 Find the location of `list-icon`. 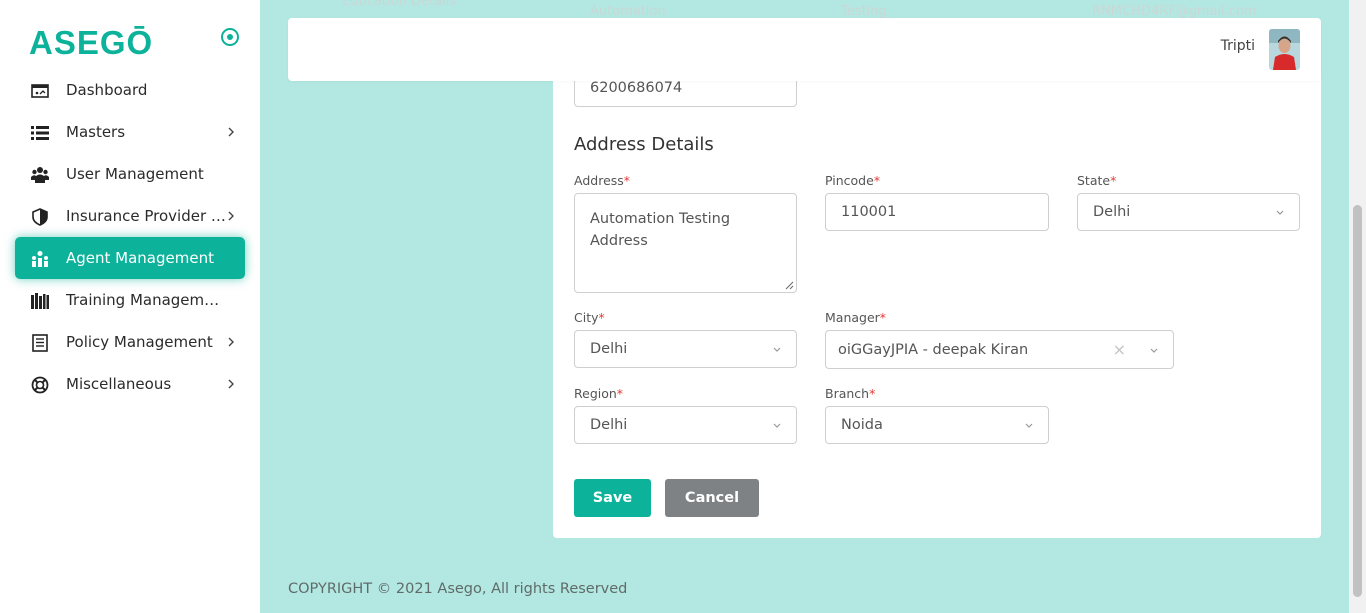

list-icon is located at coordinates (40, 133).